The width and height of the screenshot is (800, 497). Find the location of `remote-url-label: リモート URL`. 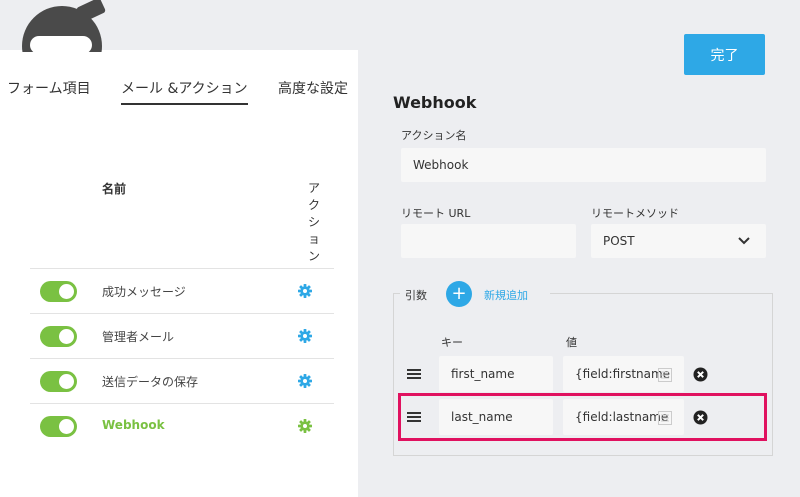

remote-url-label: リモート URL is located at coordinates (436, 213).